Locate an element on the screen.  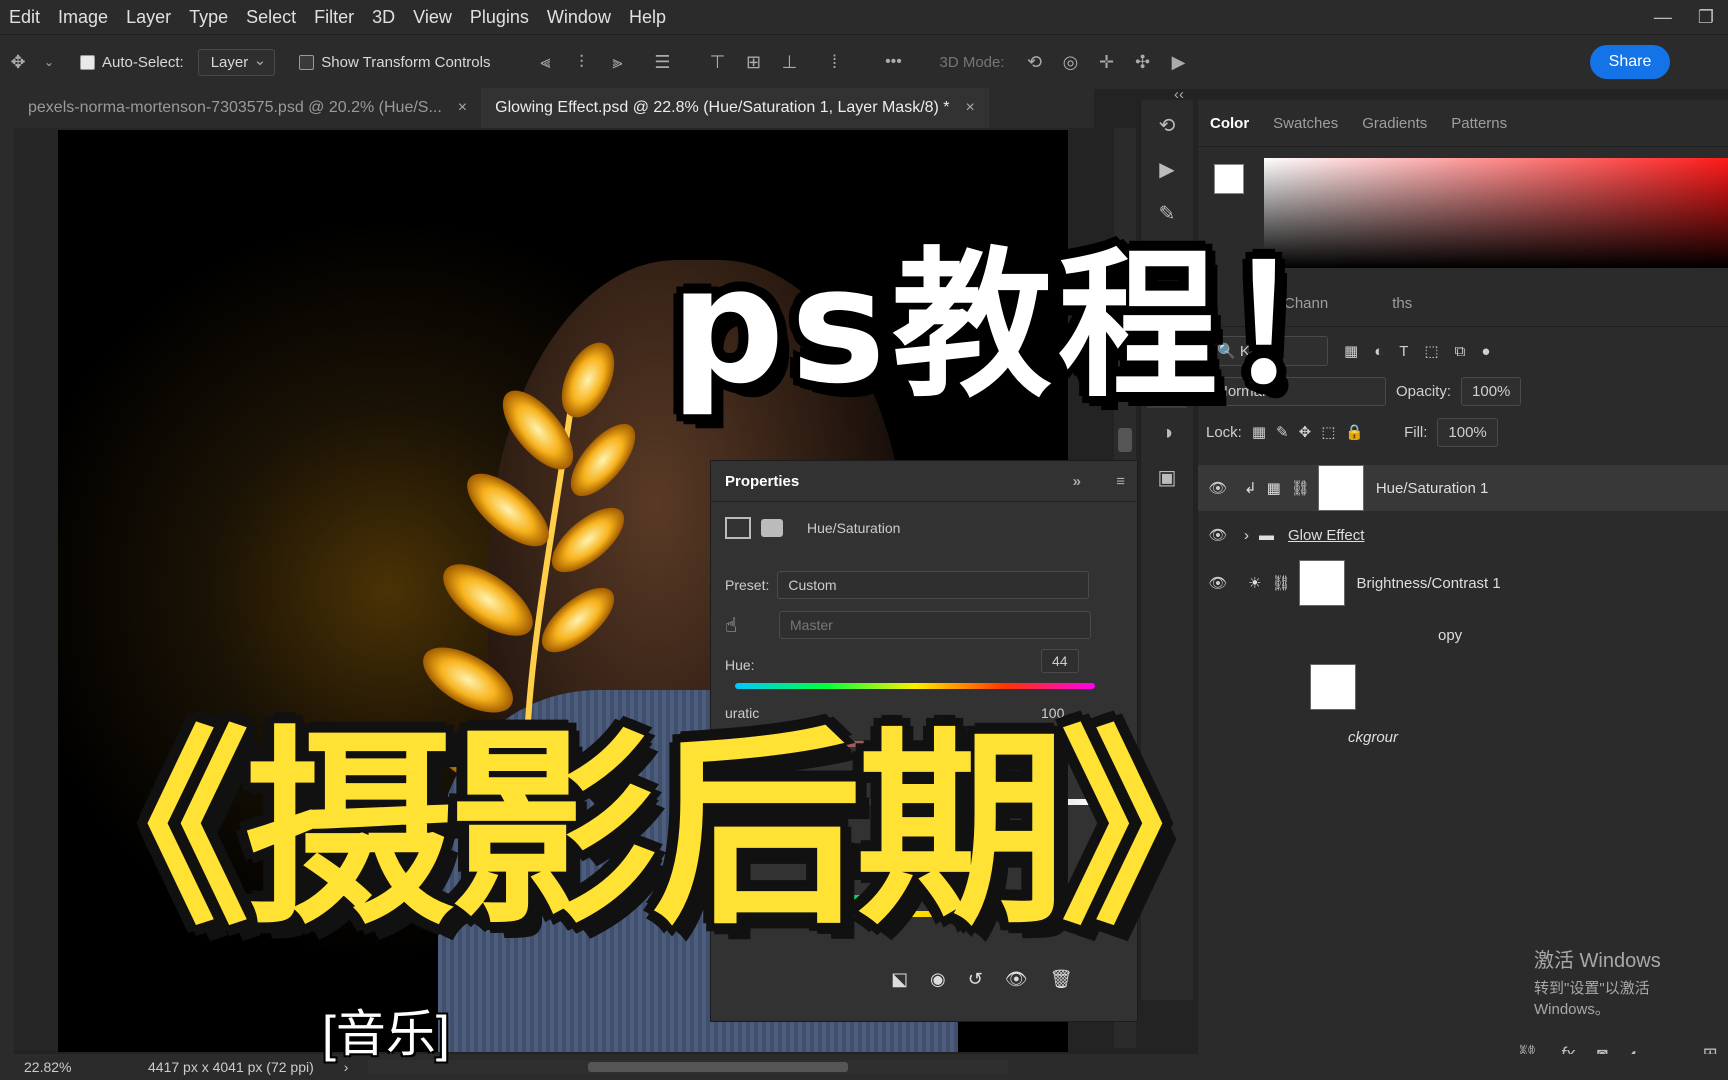
more-options-icon: ••• is located at coordinates (893, 62).